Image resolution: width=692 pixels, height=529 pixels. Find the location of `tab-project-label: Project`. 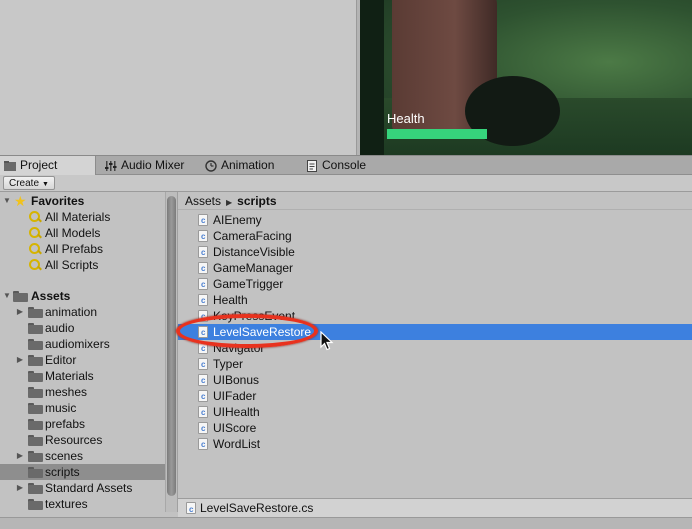

tab-project-label: Project is located at coordinates (39, 165).